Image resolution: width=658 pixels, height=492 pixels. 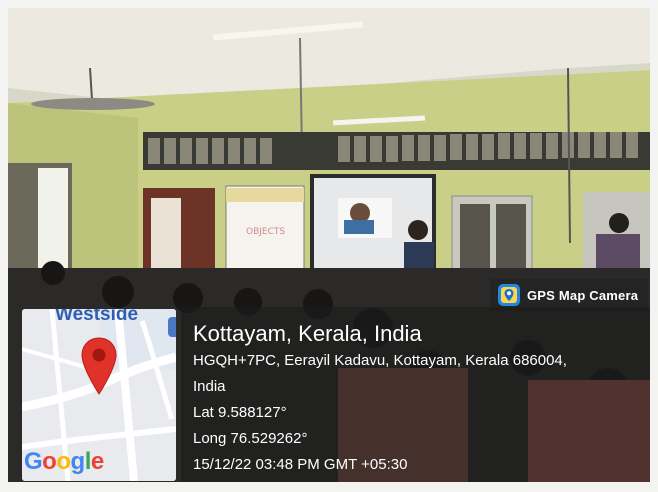 What do you see at coordinates (240, 412) in the screenshot?
I see `latitude-text: Lat 9.588127°` at bounding box center [240, 412].